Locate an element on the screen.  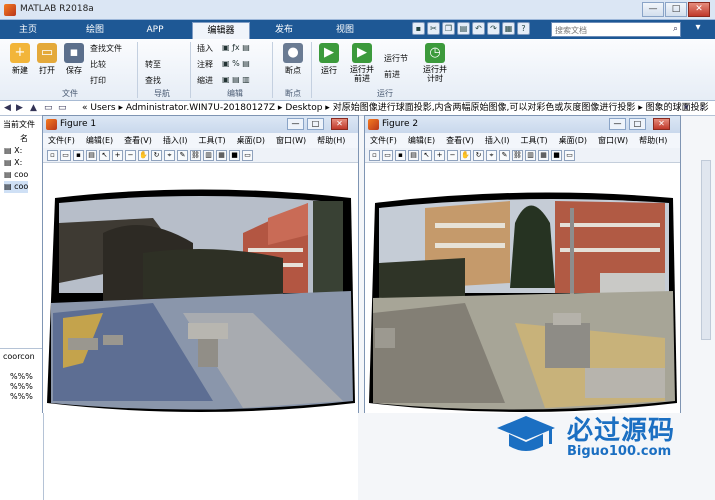
back-icon: ◀ is located at coordinates (7, 108).